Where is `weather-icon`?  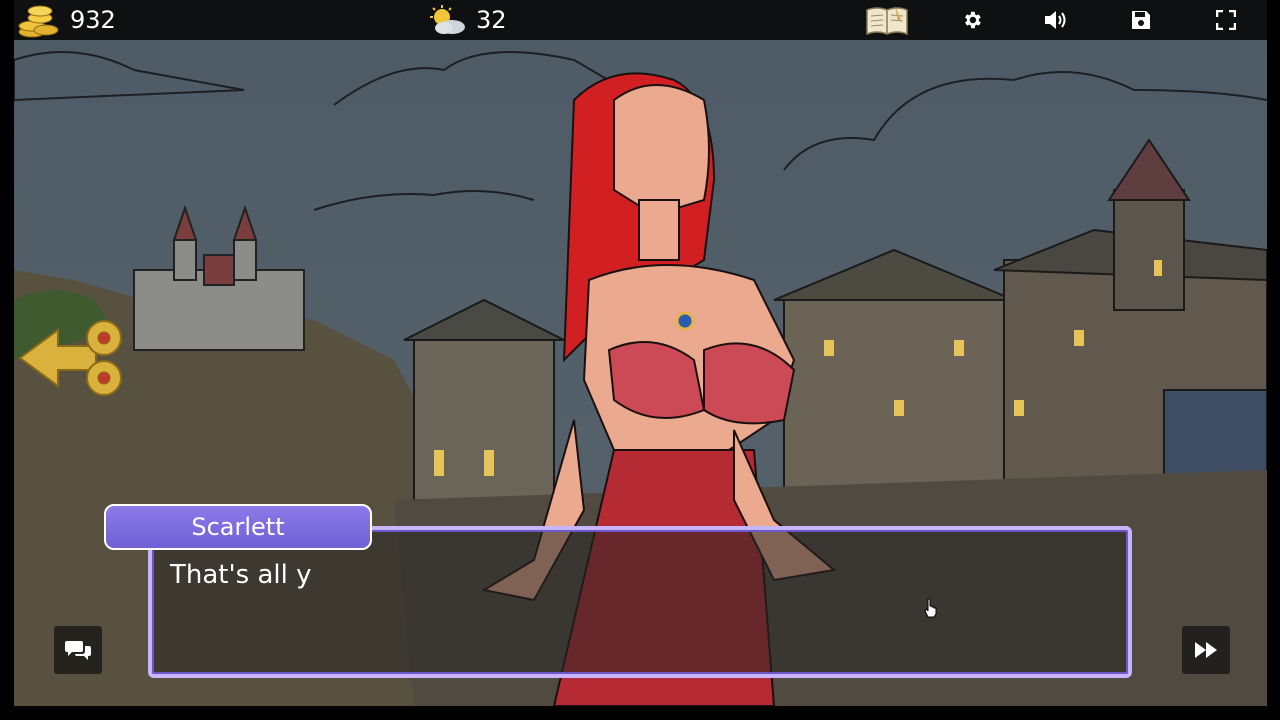
weather-icon is located at coordinates (447, 19).